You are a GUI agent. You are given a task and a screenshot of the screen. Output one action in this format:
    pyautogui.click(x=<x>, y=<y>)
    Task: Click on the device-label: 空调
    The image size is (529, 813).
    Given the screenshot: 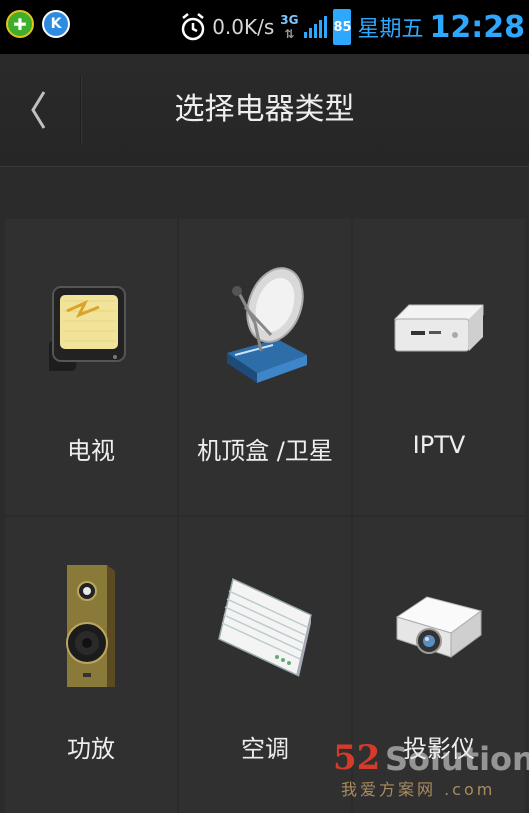 What is the action you would take?
    pyautogui.click(x=265, y=746)
    